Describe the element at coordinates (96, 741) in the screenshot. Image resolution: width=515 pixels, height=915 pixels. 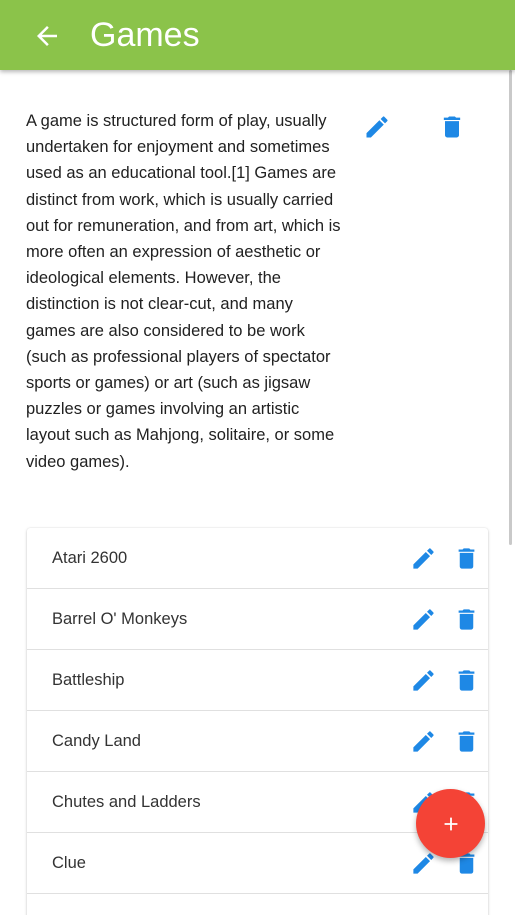
I see `list-item-label: Candy Land` at that location.